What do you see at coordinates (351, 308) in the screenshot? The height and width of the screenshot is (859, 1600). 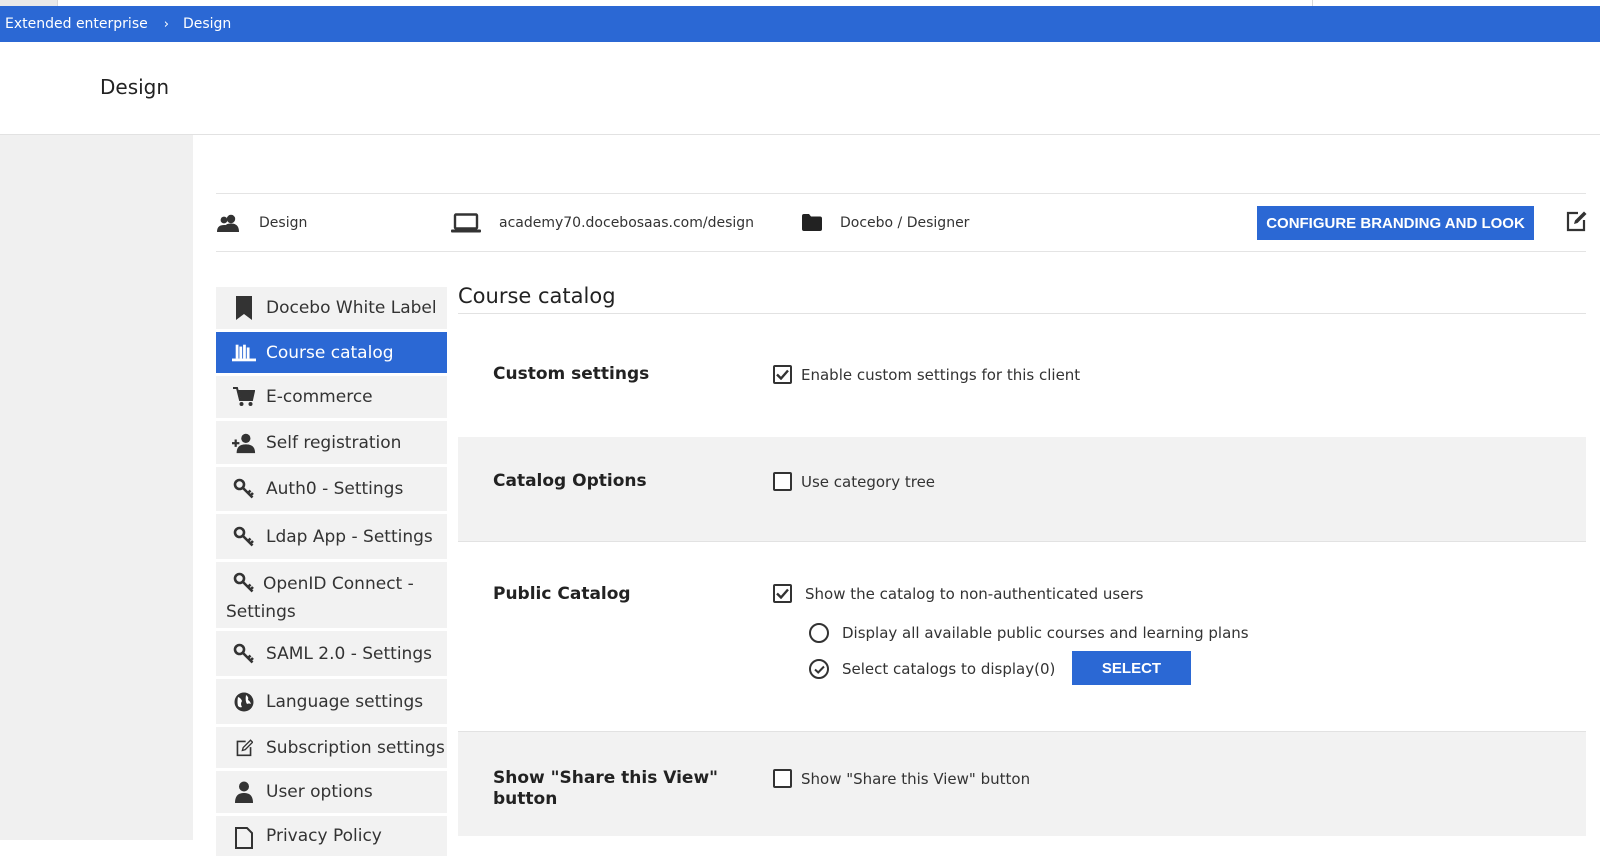 I see `sidebar-item-label: Docebo White Label` at bounding box center [351, 308].